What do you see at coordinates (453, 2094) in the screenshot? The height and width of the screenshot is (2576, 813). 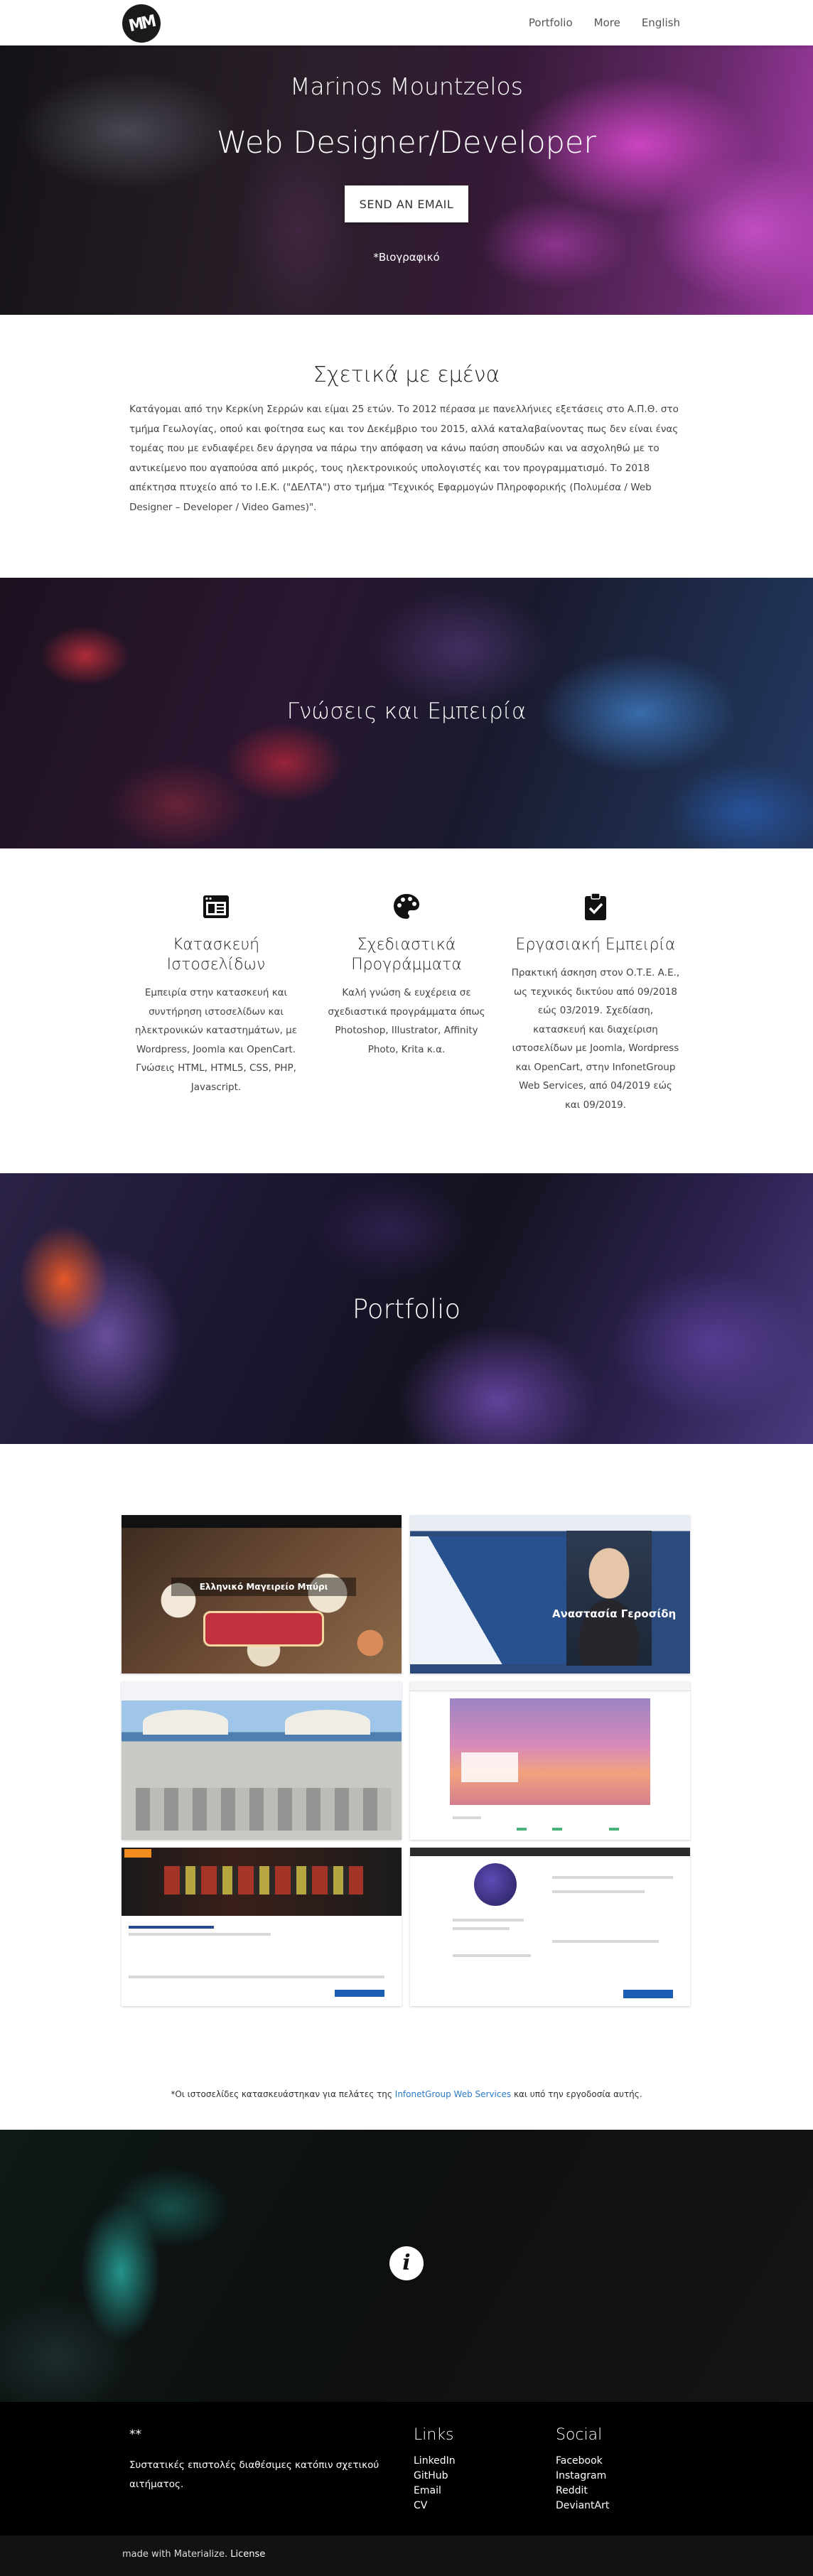 I see `infonet-link: InfonetGroup Web Services` at bounding box center [453, 2094].